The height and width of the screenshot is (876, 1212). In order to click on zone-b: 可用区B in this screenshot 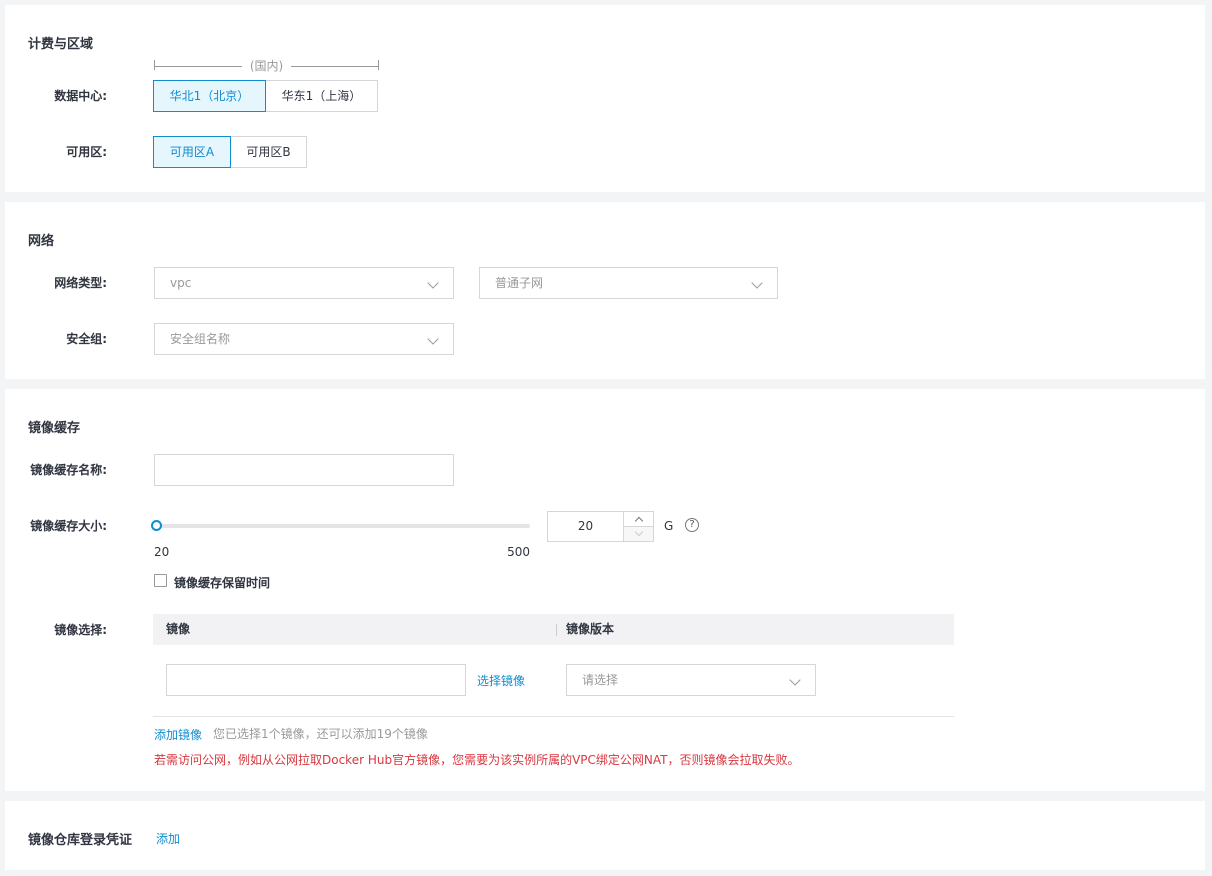, I will do `click(269, 152)`.